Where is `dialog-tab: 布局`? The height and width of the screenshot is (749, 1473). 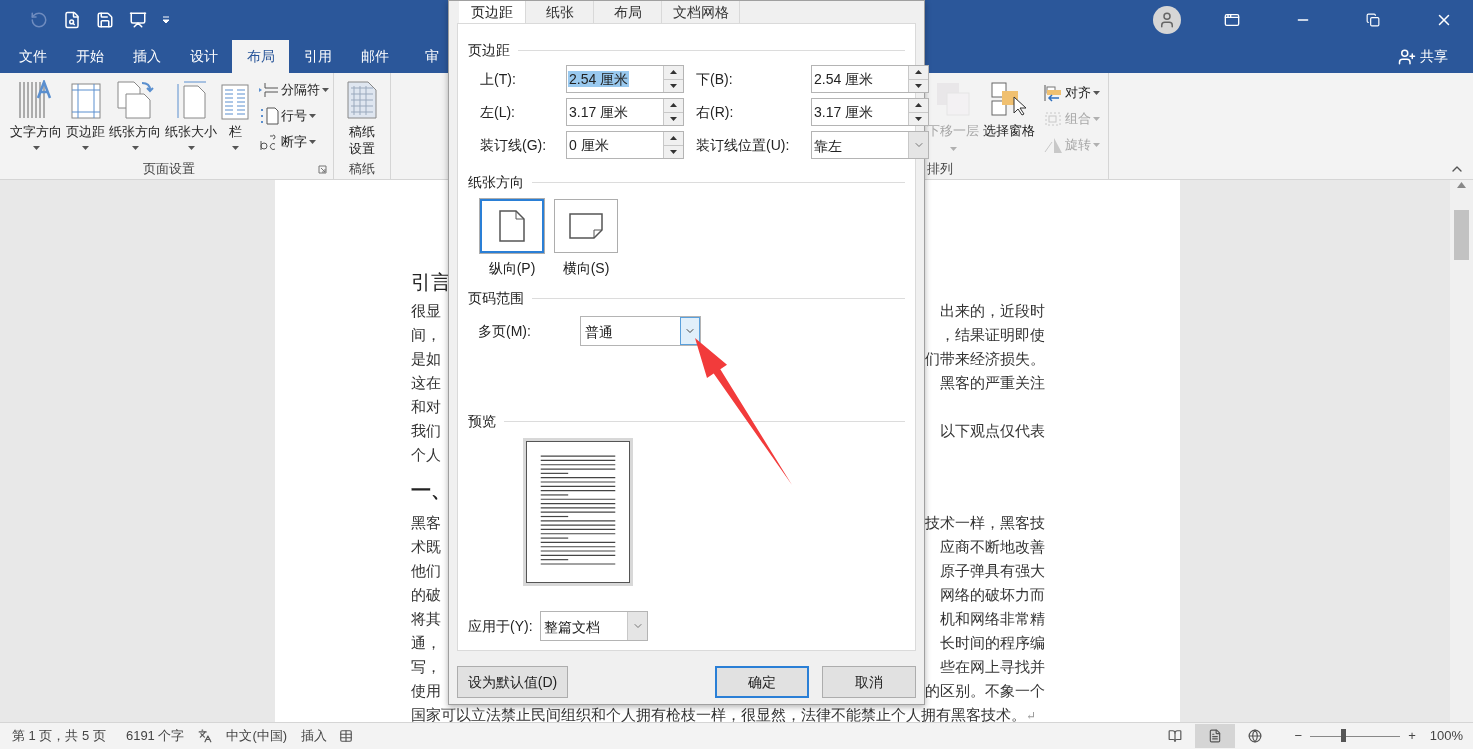
dialog-tab: 布局 is located at coordinates (628, 12).